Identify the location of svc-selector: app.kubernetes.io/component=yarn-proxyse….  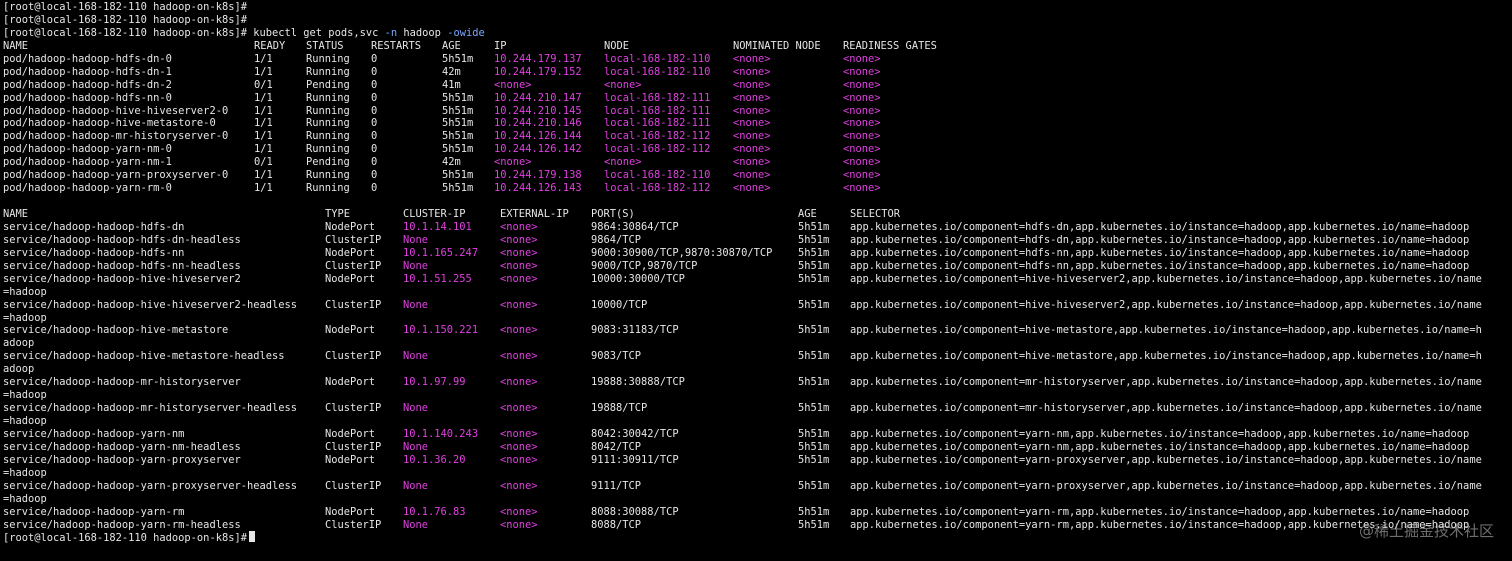
(1166, 485).